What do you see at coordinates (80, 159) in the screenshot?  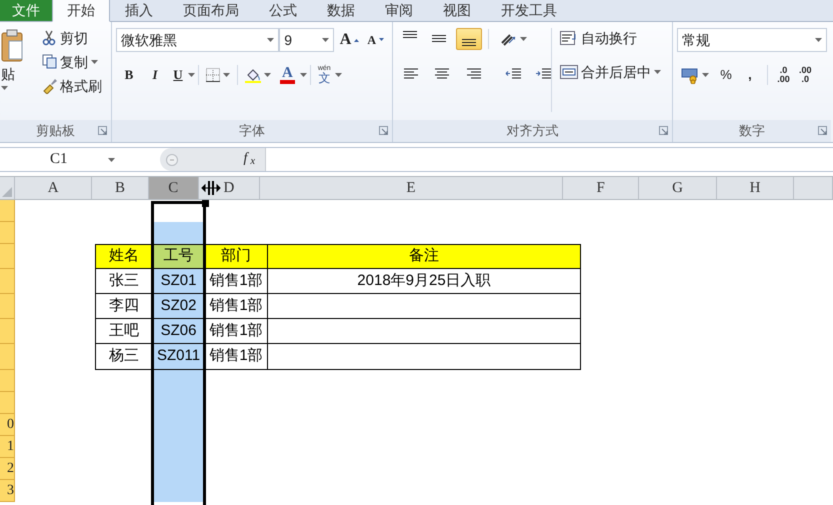 I see `name-box: C1` at bounding box center [80, 159].